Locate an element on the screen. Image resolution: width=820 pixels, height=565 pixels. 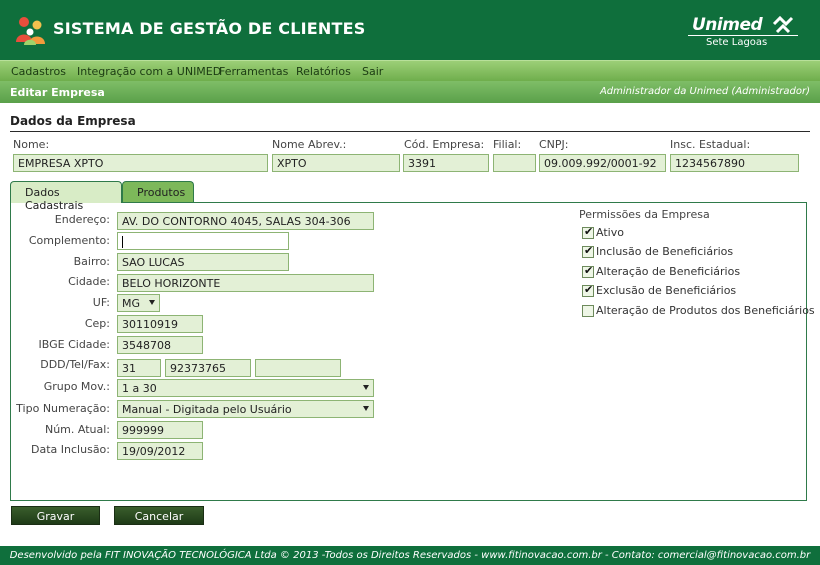
save-button: Gravar is located at coordinates (55, 515).